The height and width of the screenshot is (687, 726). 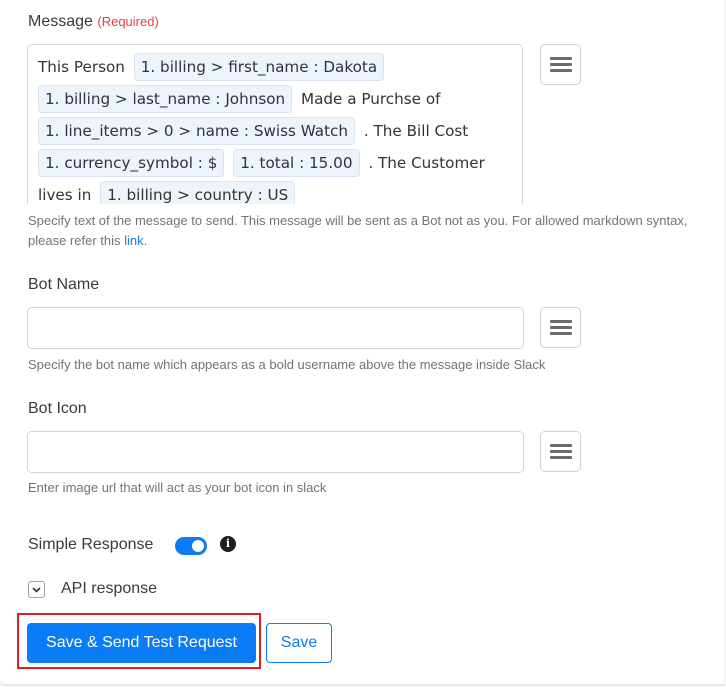 I want to click on message-text: Made a Purchse of, so click(x=371, y=99).